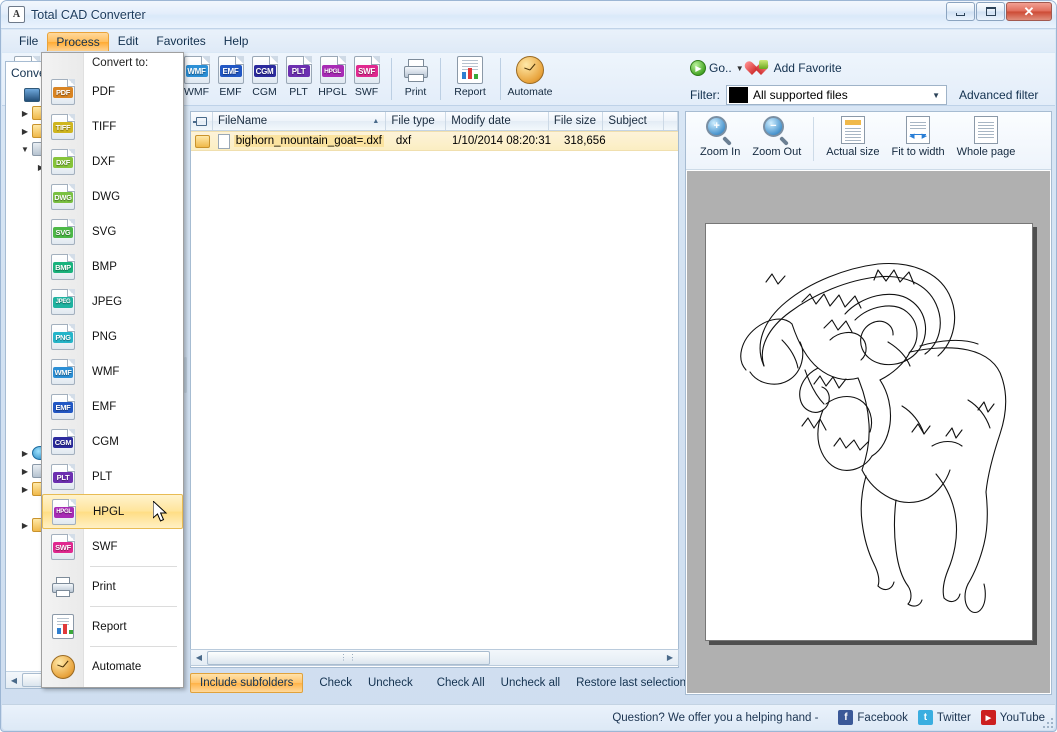 The width and height of the screenshot is (1057, 732). Describe the element at coordinates (671, 121) in the screenshot. I see `column-header-overflow` at that location.